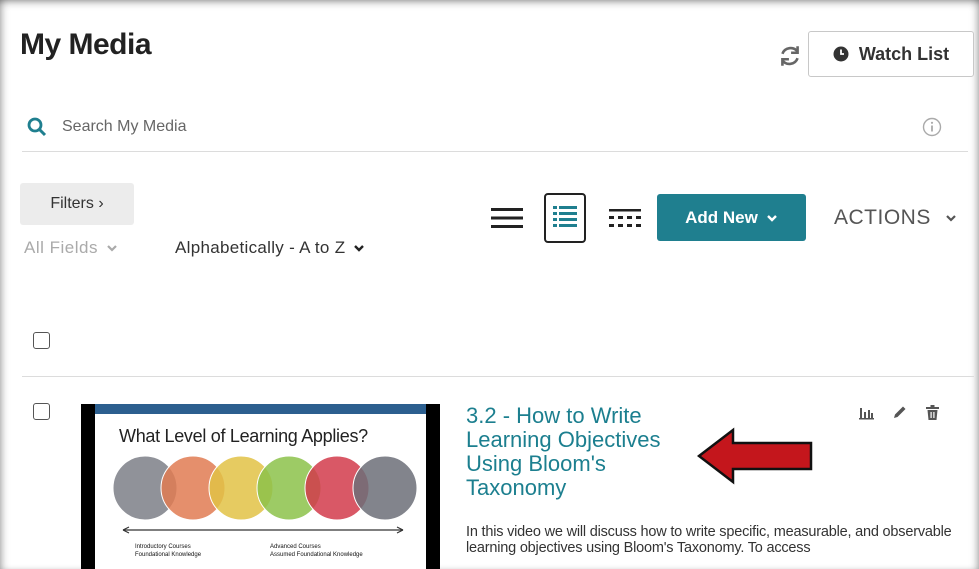 This screenshot has width=979, height=569. What do you see at coordinates (841, 54) in the screenshot?
I see `clock-icon` at bounding box center [841, 54].